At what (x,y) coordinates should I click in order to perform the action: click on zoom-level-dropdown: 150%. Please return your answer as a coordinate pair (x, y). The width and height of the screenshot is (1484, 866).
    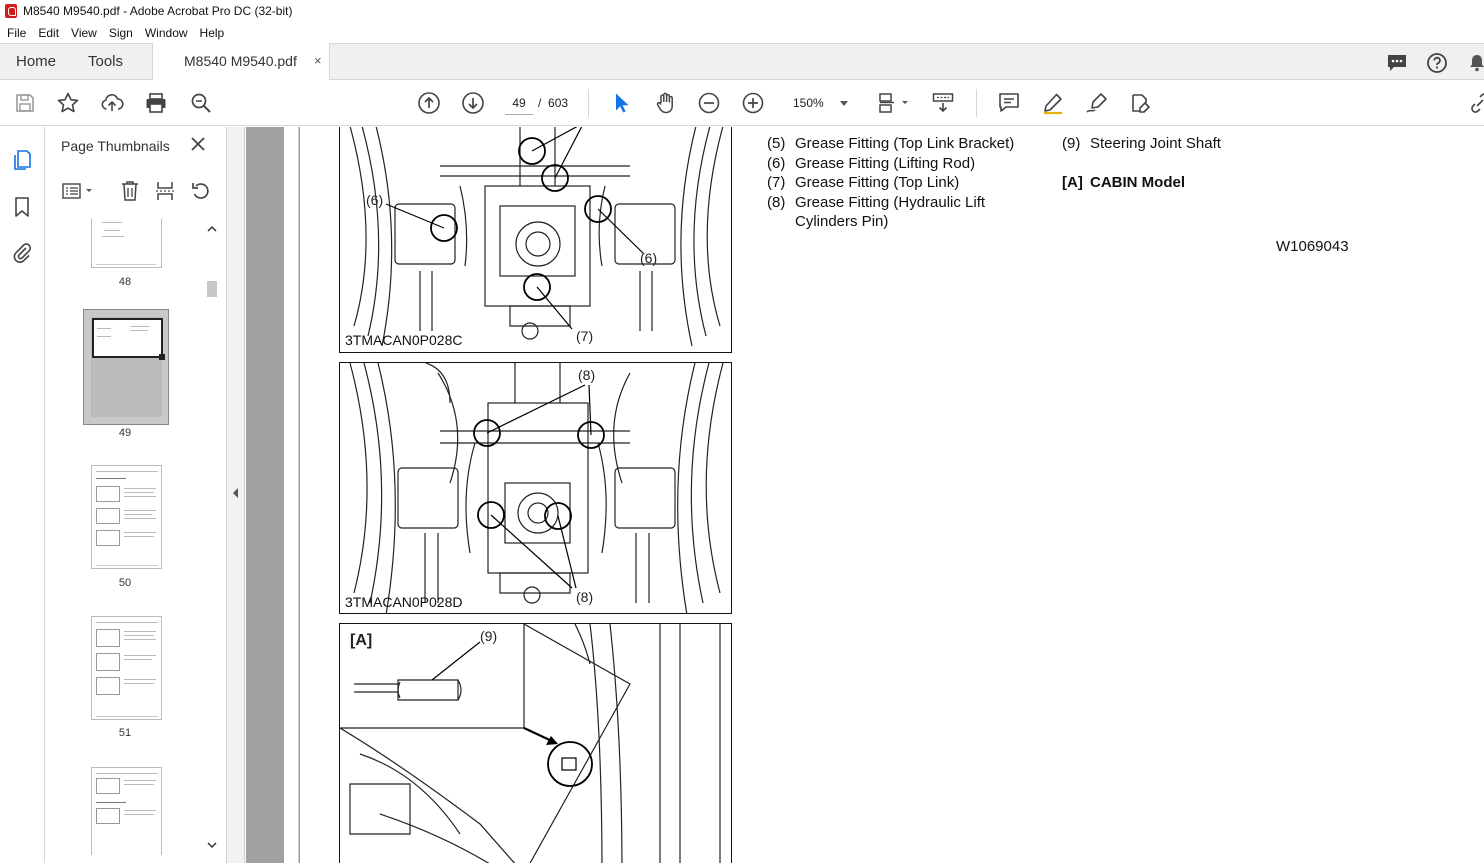
    Looking at the image, I should click on (821, 103).